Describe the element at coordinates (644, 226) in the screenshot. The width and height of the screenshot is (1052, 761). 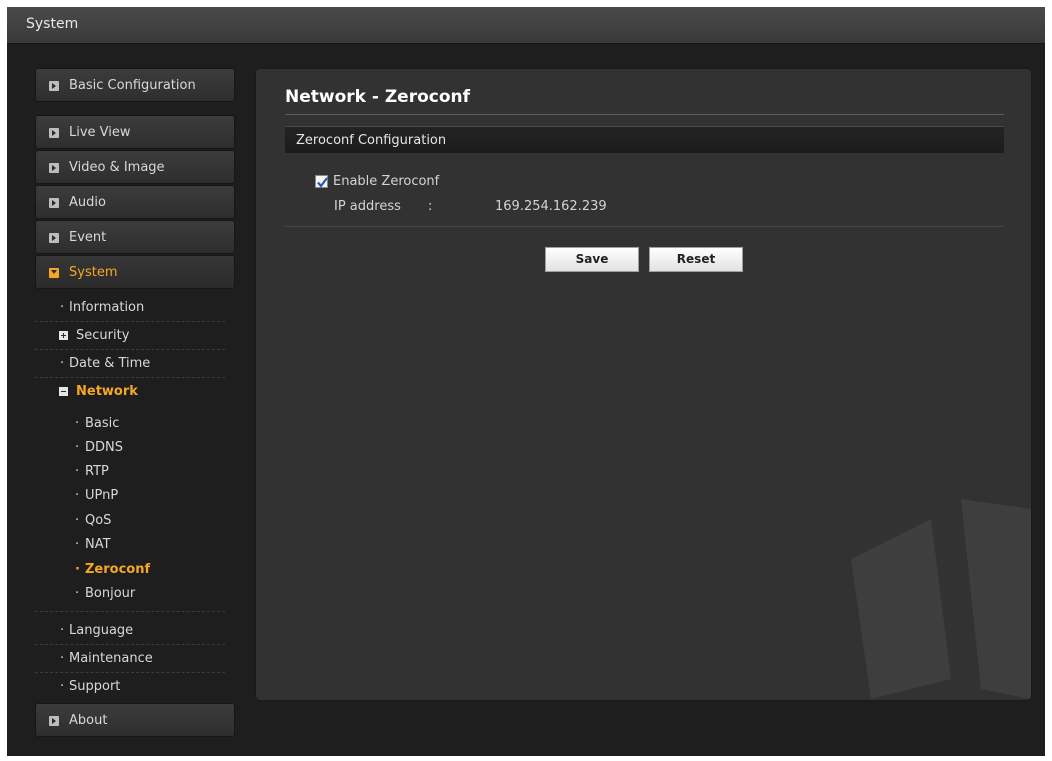
I see `form-divider` at that location.